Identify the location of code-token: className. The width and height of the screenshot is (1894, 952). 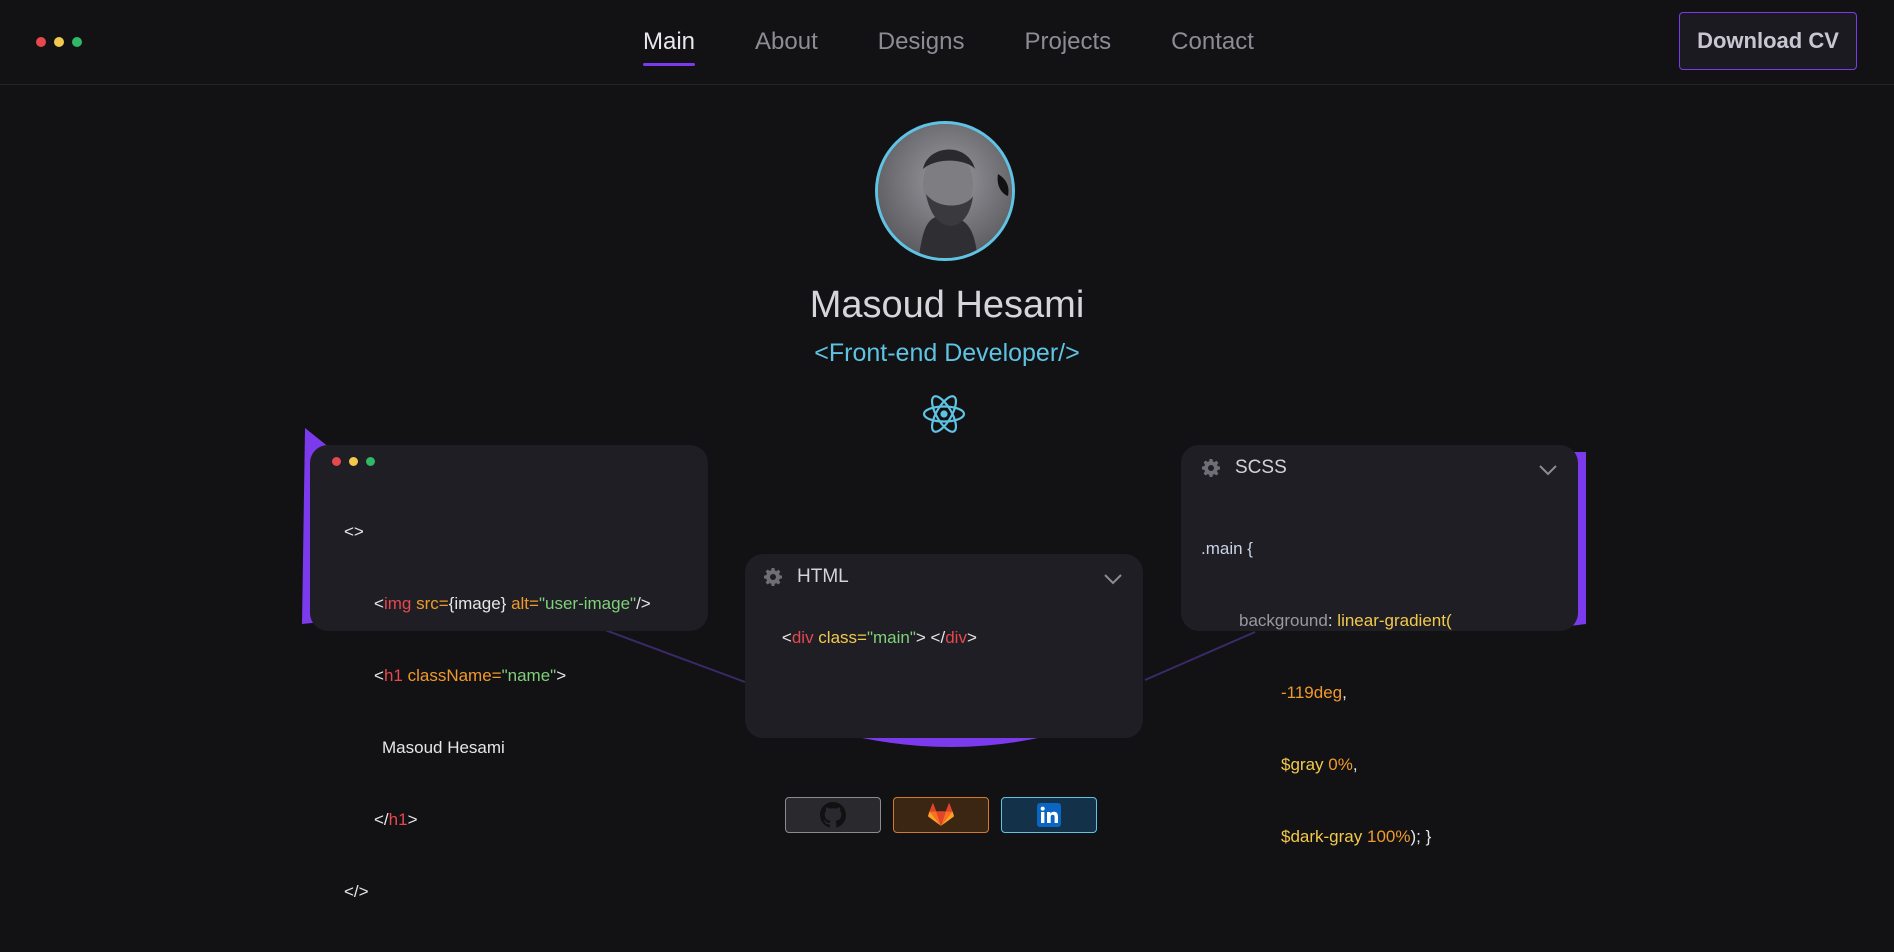
(447, 675).